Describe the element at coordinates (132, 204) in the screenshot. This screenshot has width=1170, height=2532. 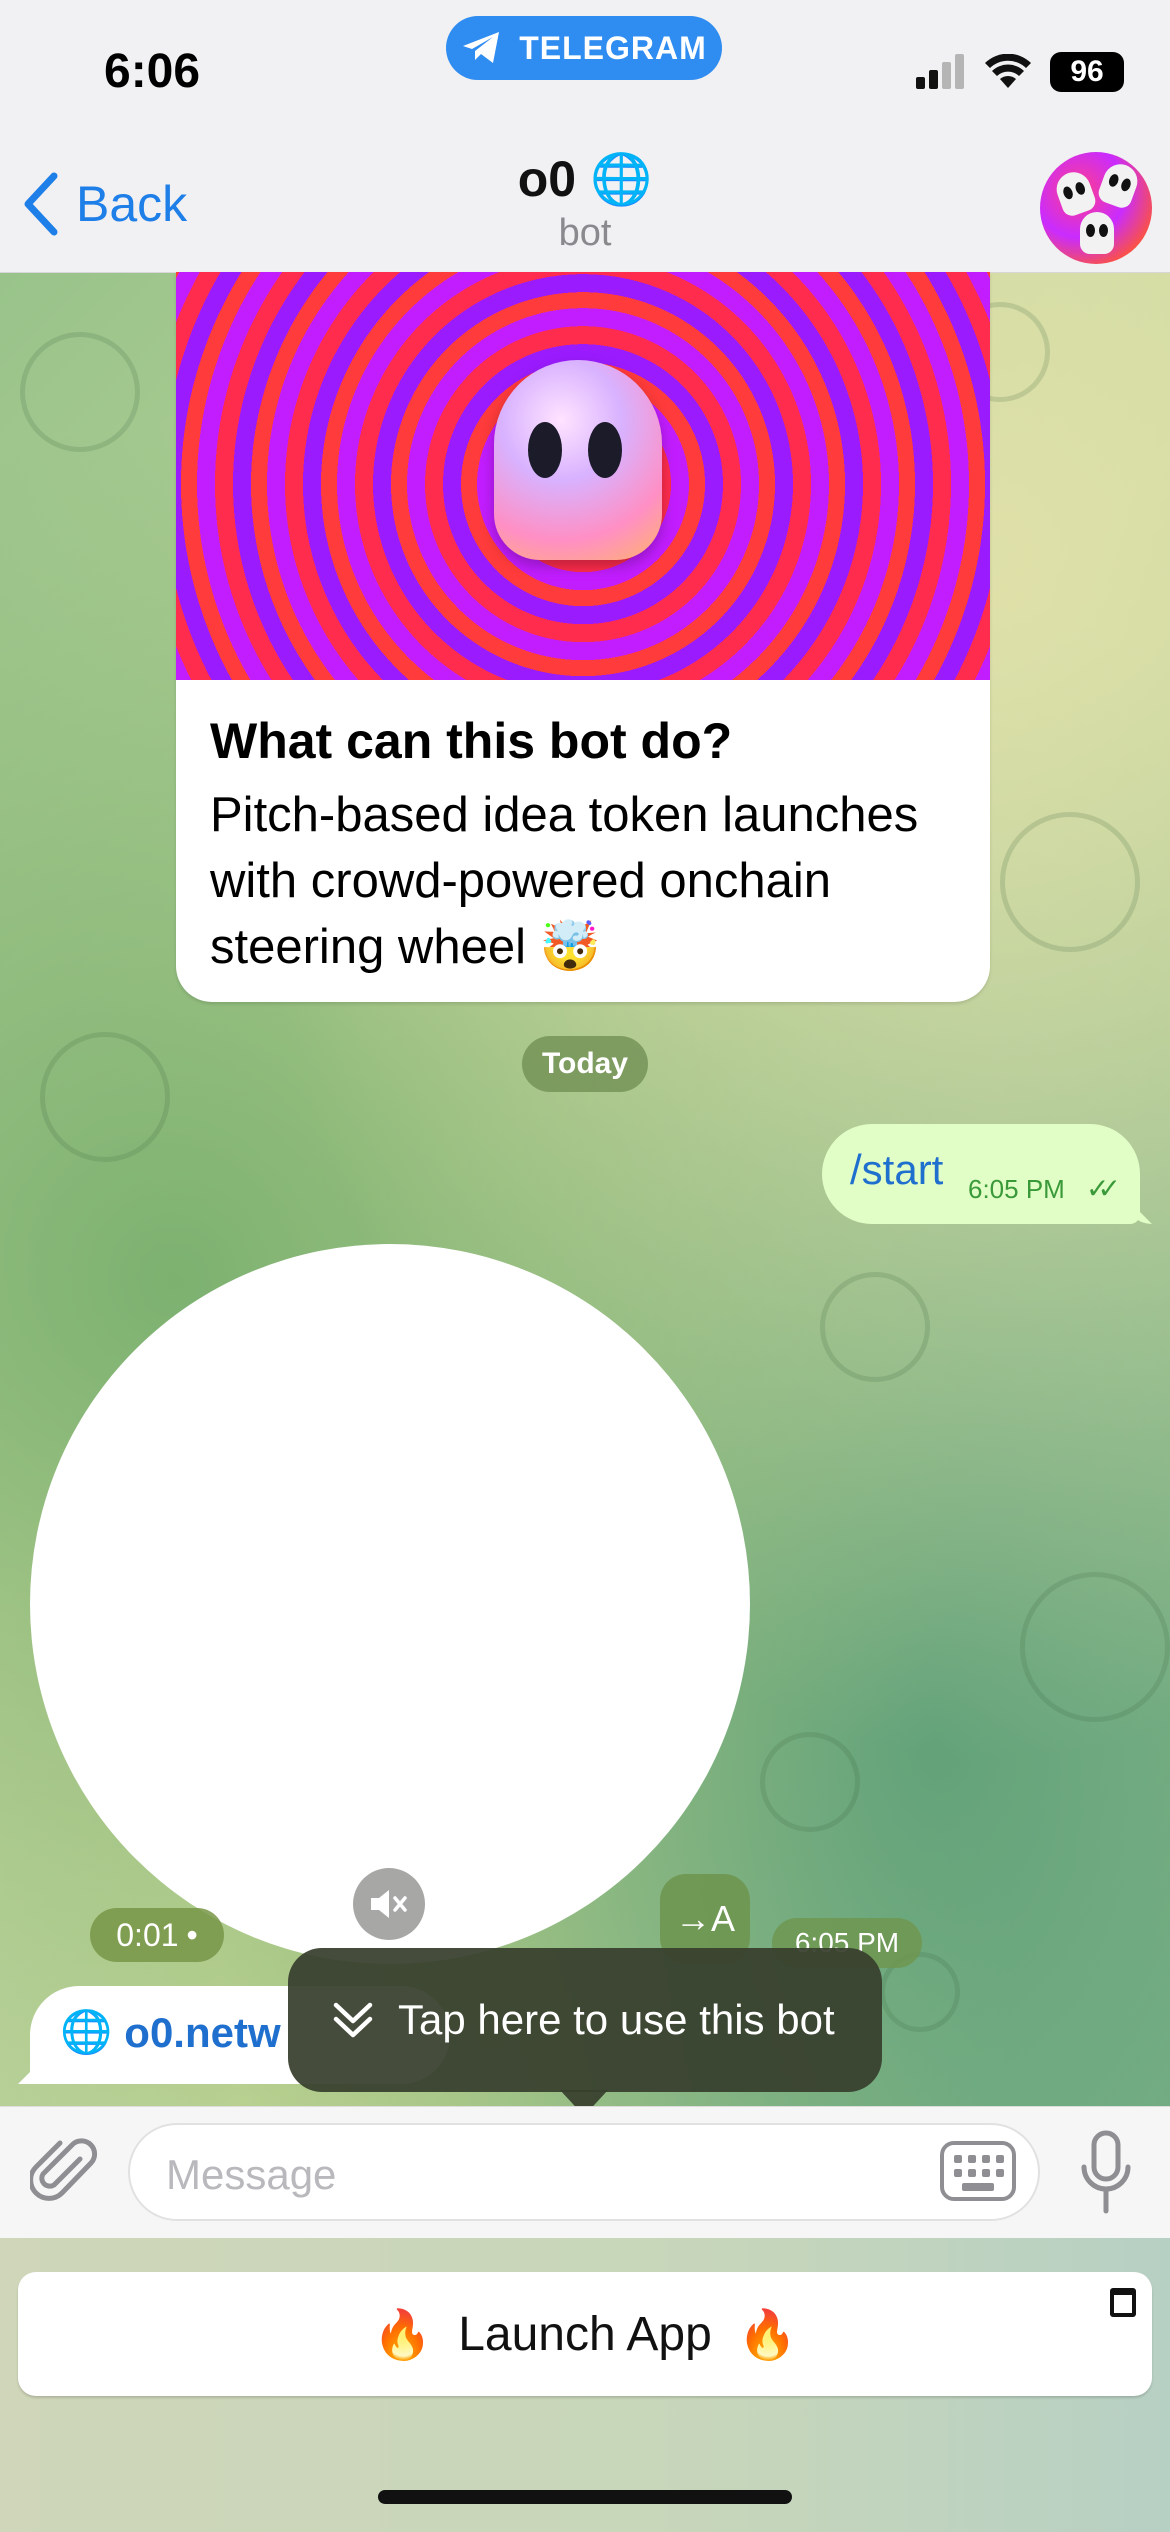
I see `back-label: Back` at that location.